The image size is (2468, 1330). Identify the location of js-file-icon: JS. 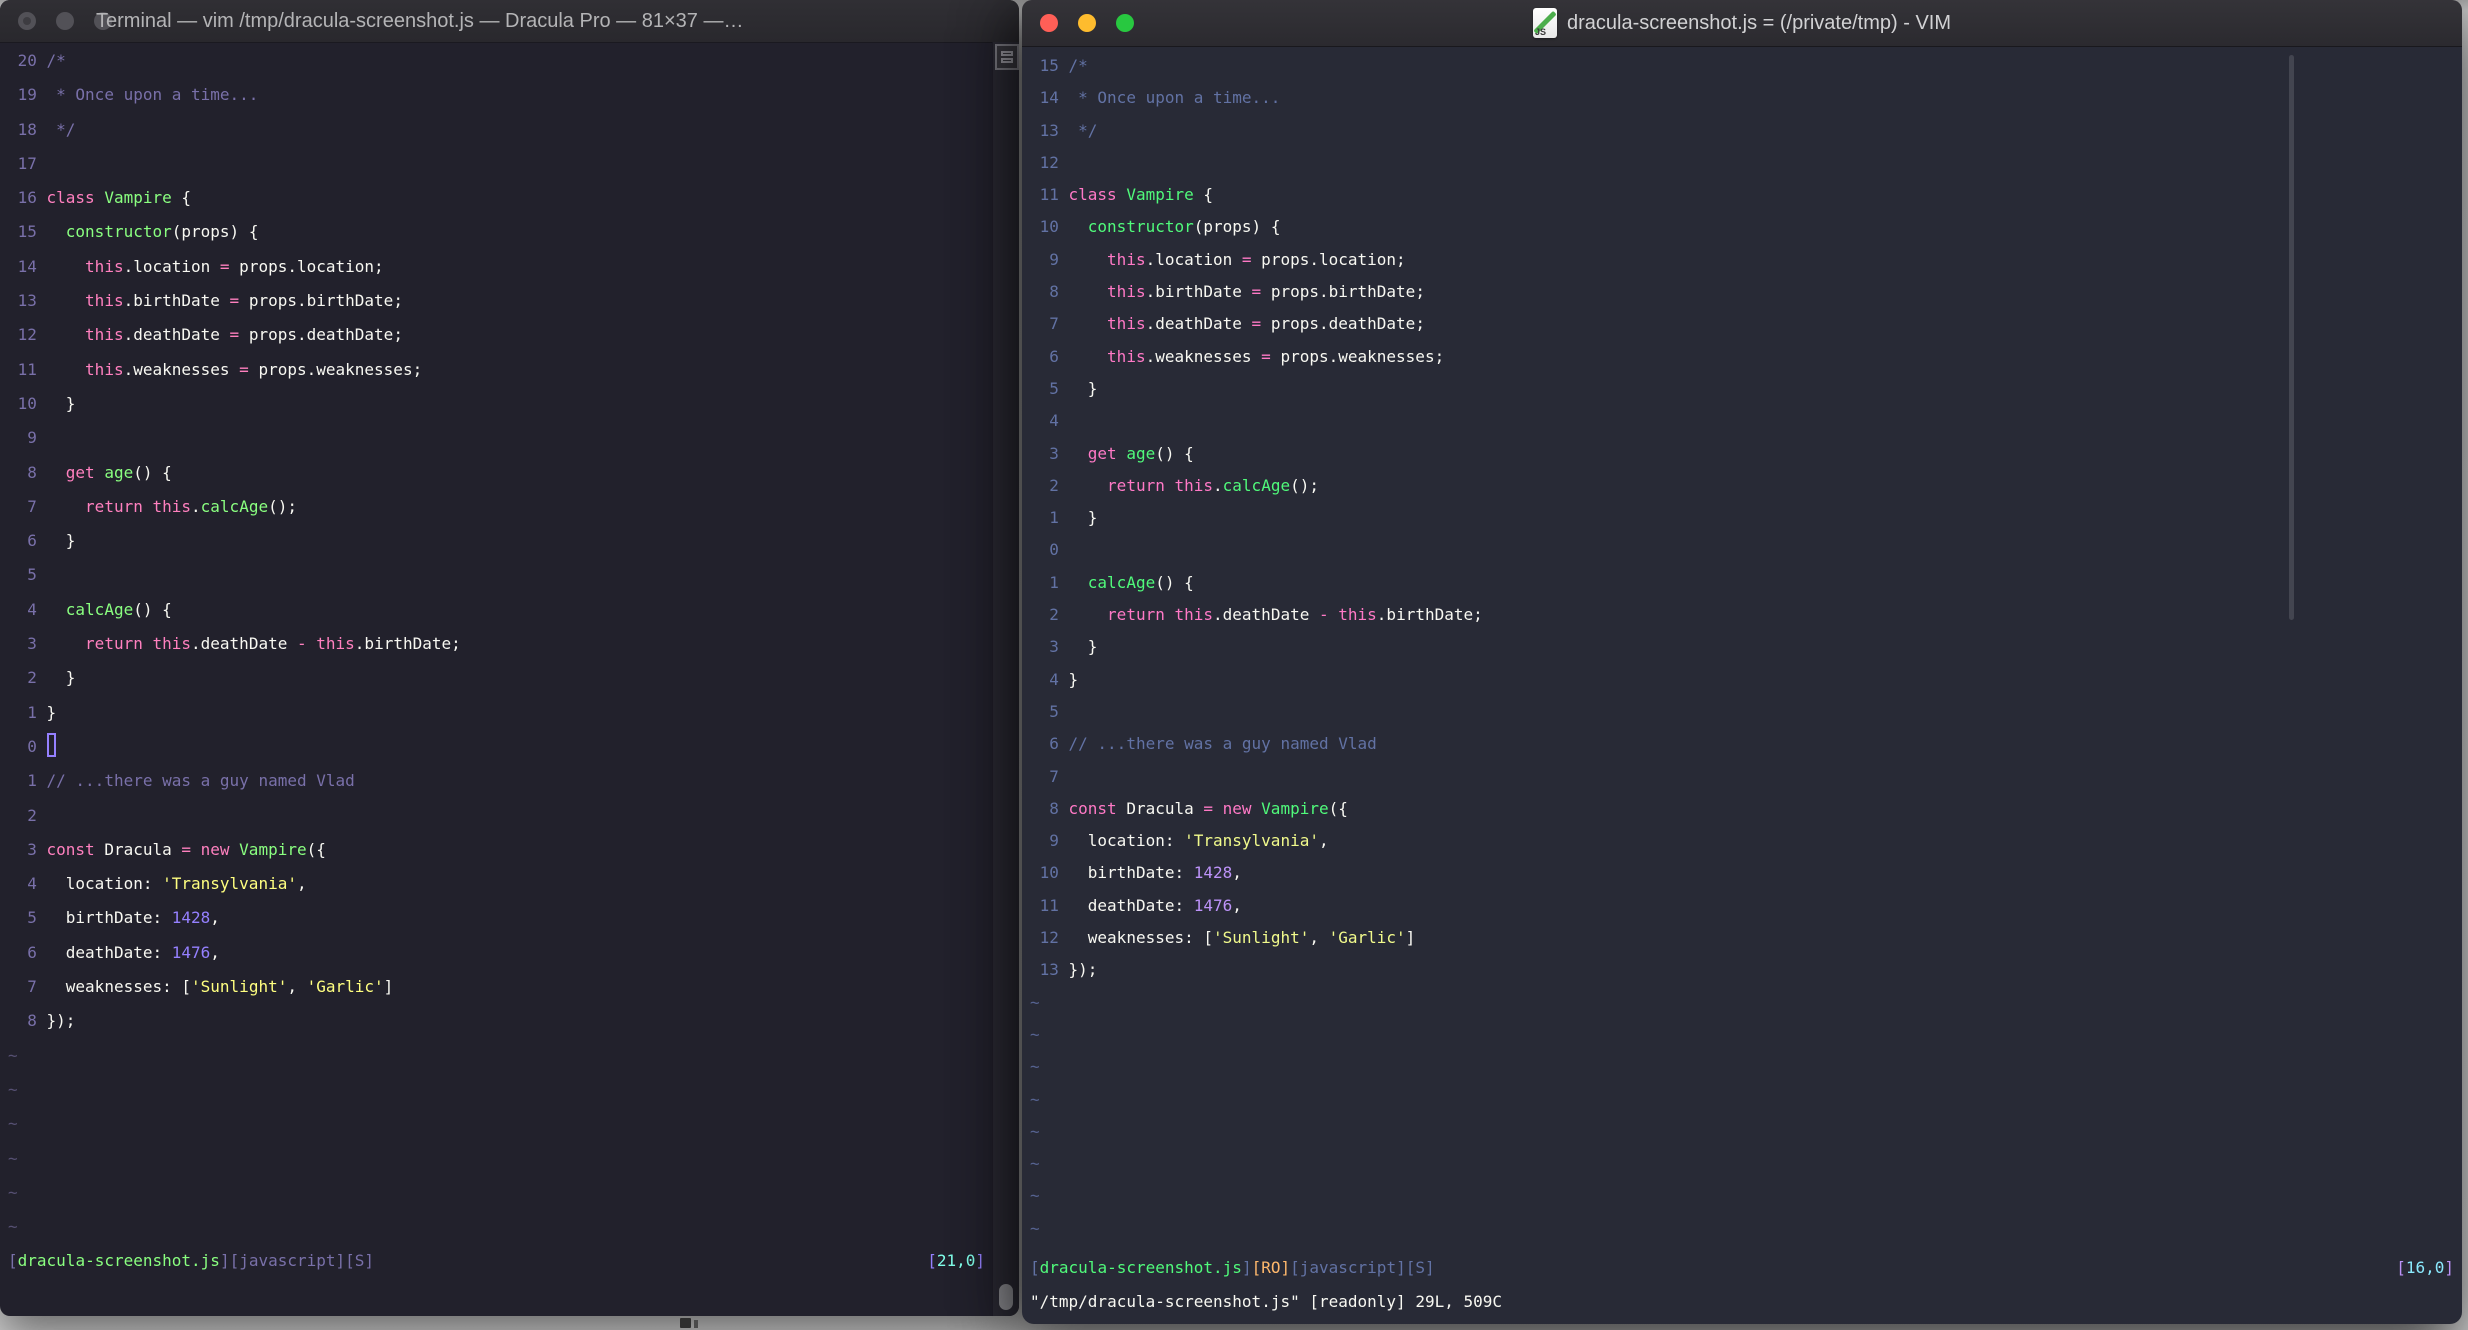
(1544, 23).